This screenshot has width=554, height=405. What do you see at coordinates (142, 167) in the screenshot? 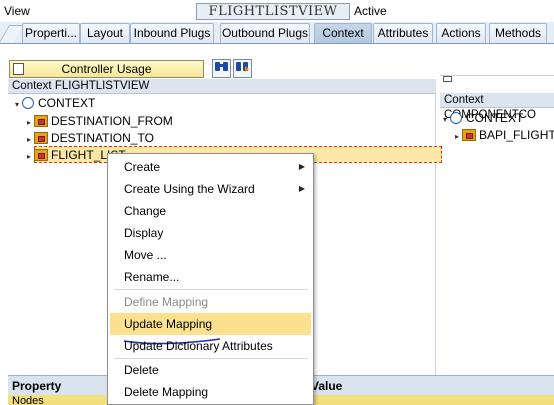
I see `menu-item-label: Create` at bounding box center [142, 167].